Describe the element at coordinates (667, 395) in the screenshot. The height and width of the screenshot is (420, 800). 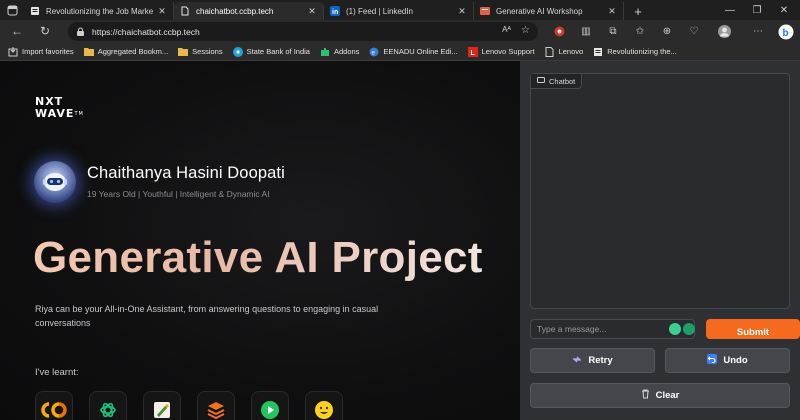
I see `clear-label: Clear` at that location.